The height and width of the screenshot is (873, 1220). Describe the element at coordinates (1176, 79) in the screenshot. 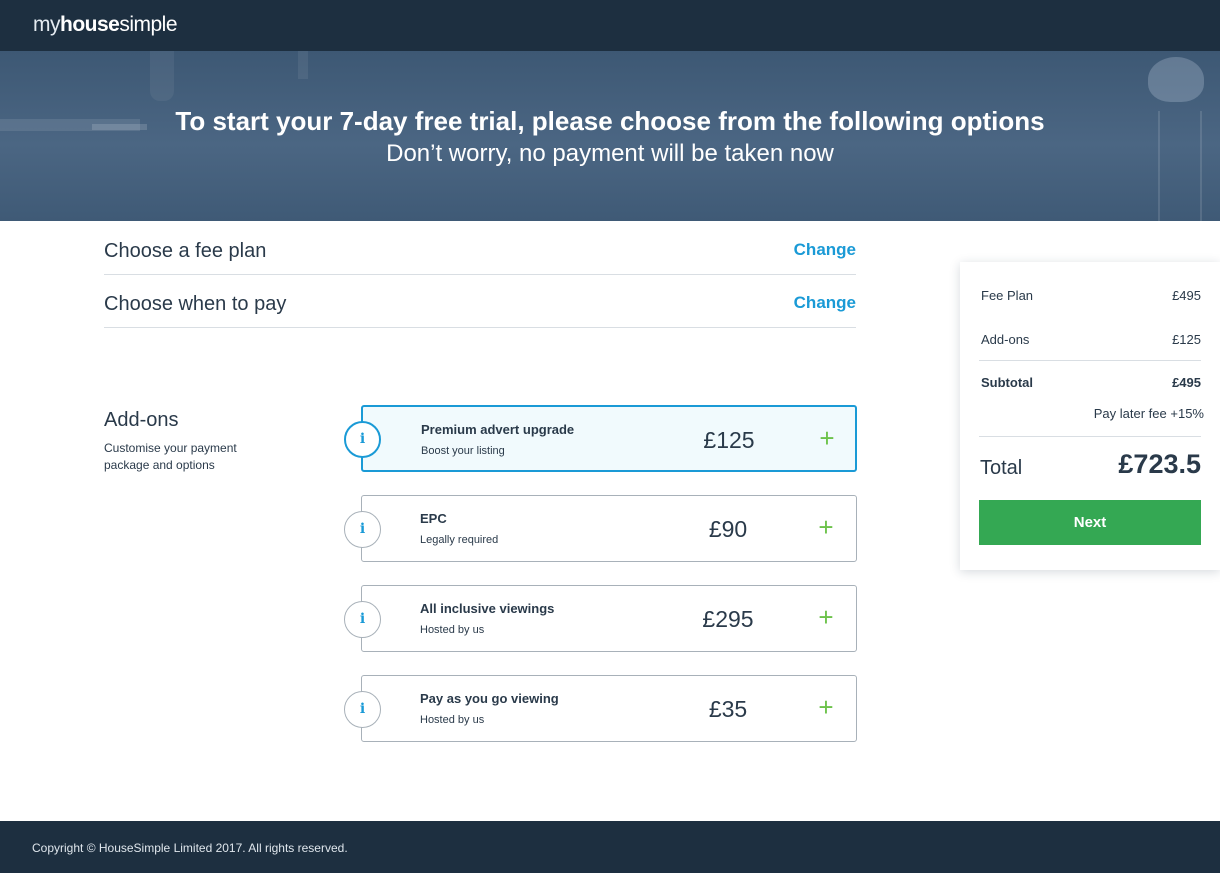

I see `hero-background-plant` at that location.